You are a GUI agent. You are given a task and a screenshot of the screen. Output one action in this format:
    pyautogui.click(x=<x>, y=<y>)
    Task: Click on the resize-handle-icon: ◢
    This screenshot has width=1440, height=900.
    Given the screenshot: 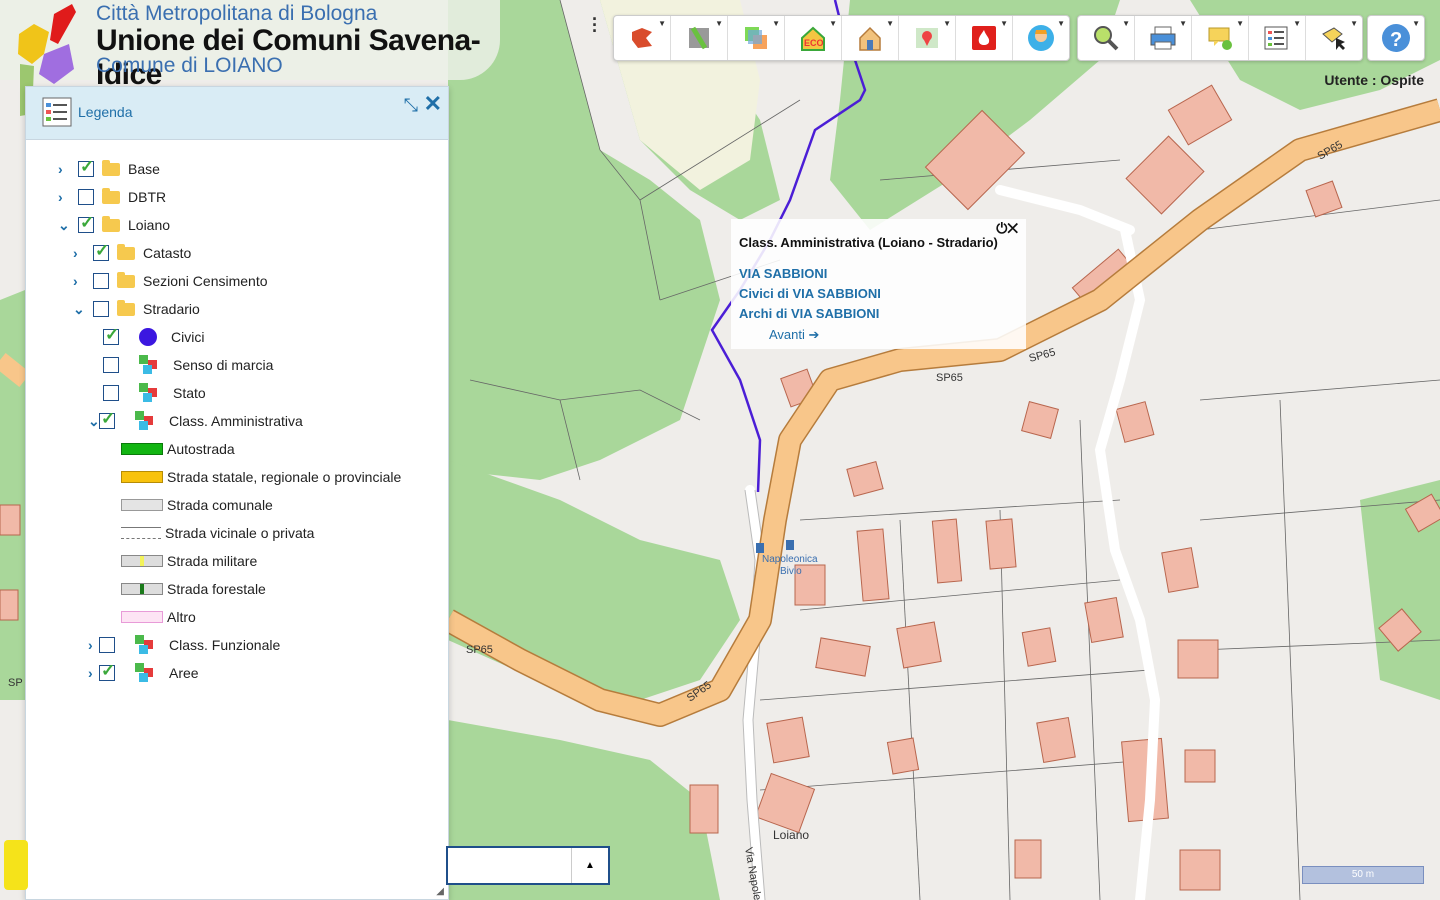 What is the action you would take?
    pyautogui.click(x=440, y=891)
    